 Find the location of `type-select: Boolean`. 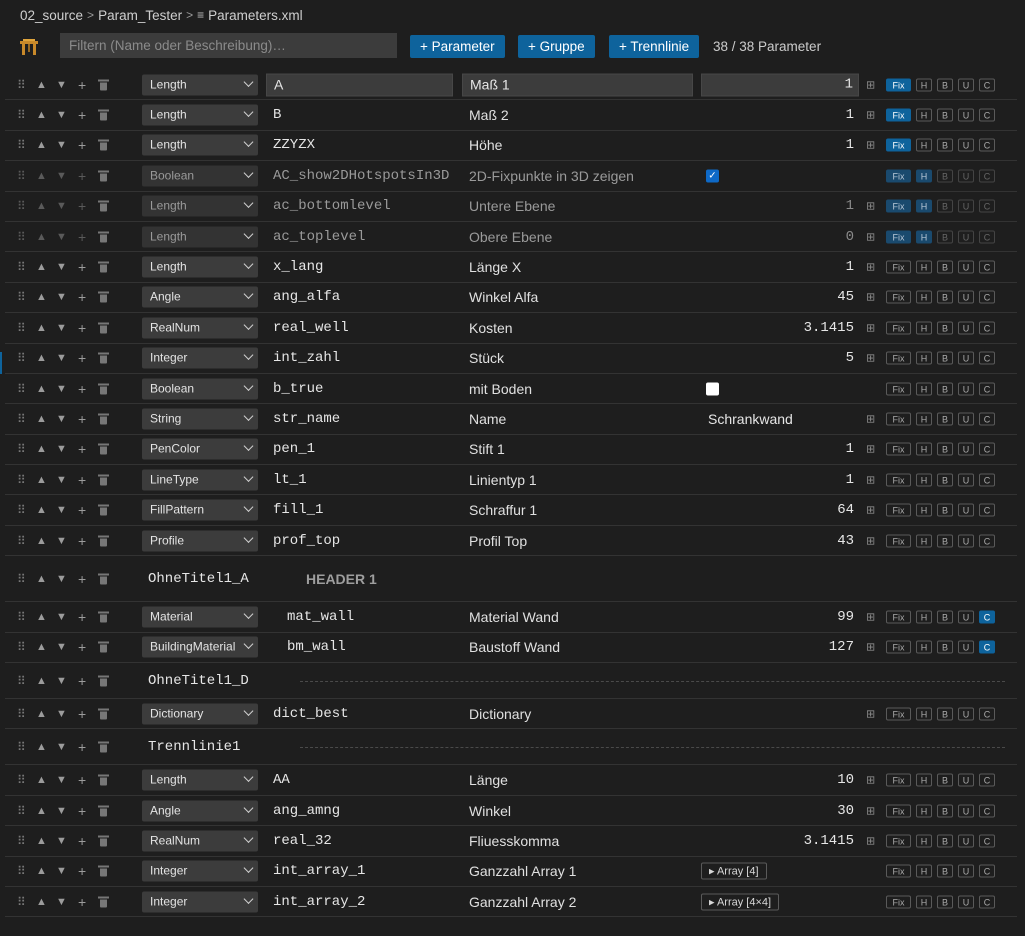

type-select: Boolean is located at coordinates (200, 176).